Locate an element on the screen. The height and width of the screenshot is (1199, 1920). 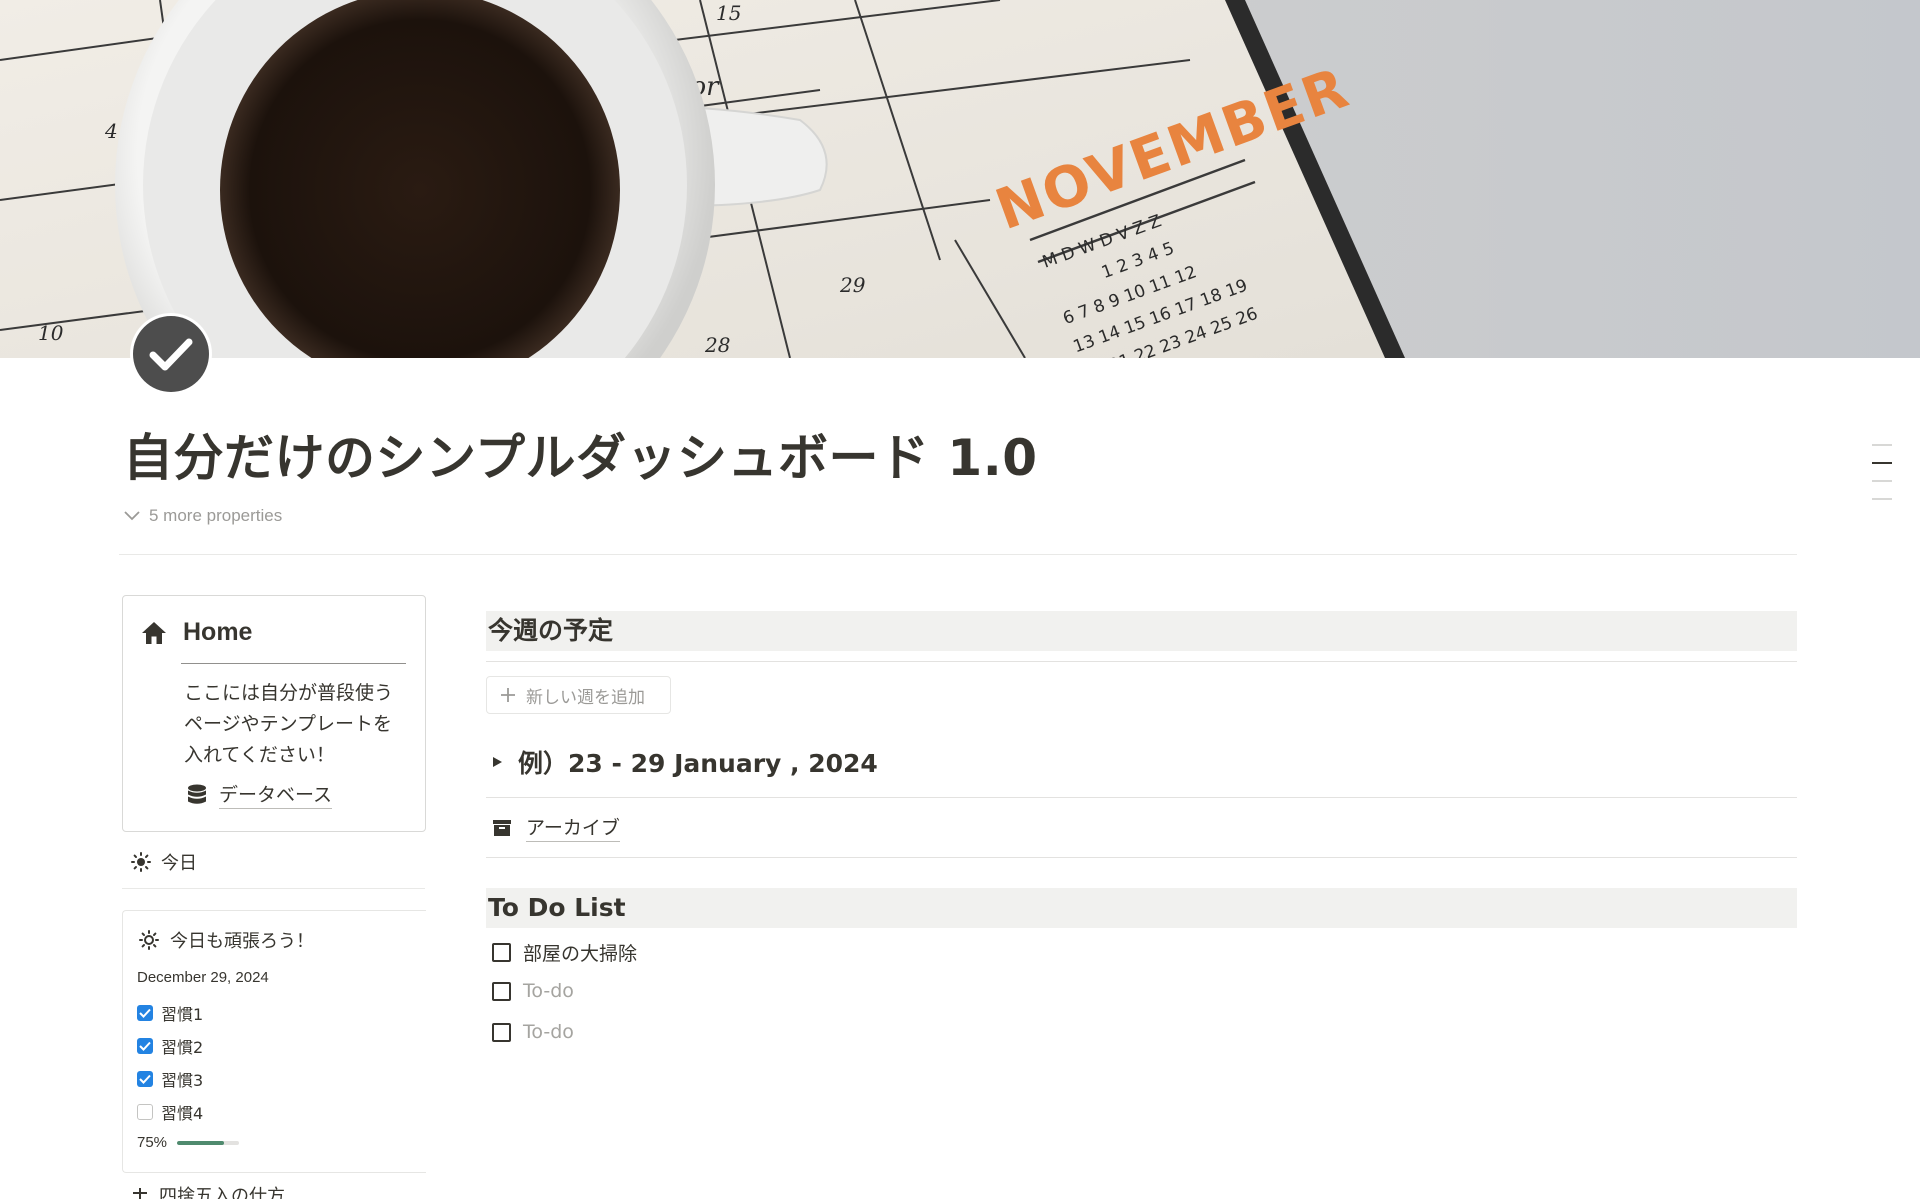
habit-label: 習慣2 is located at coordinates (182, 1047).